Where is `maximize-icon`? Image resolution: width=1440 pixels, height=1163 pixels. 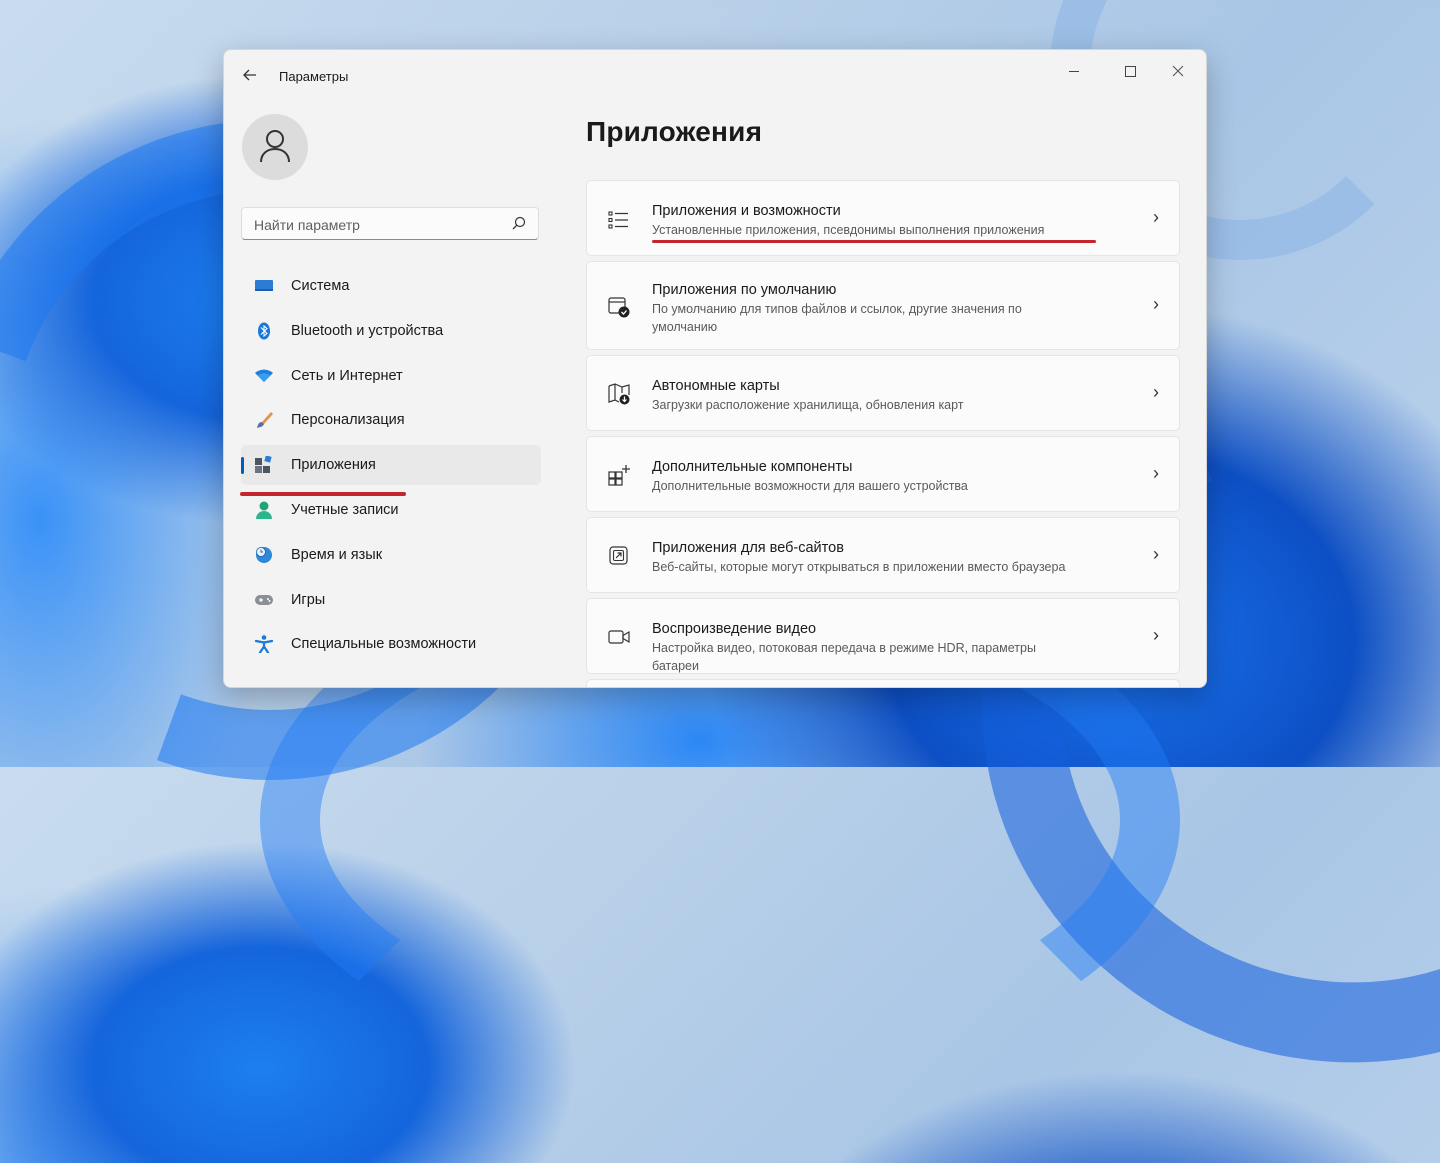 maximize-icon is located at coordinates (1130, 71).